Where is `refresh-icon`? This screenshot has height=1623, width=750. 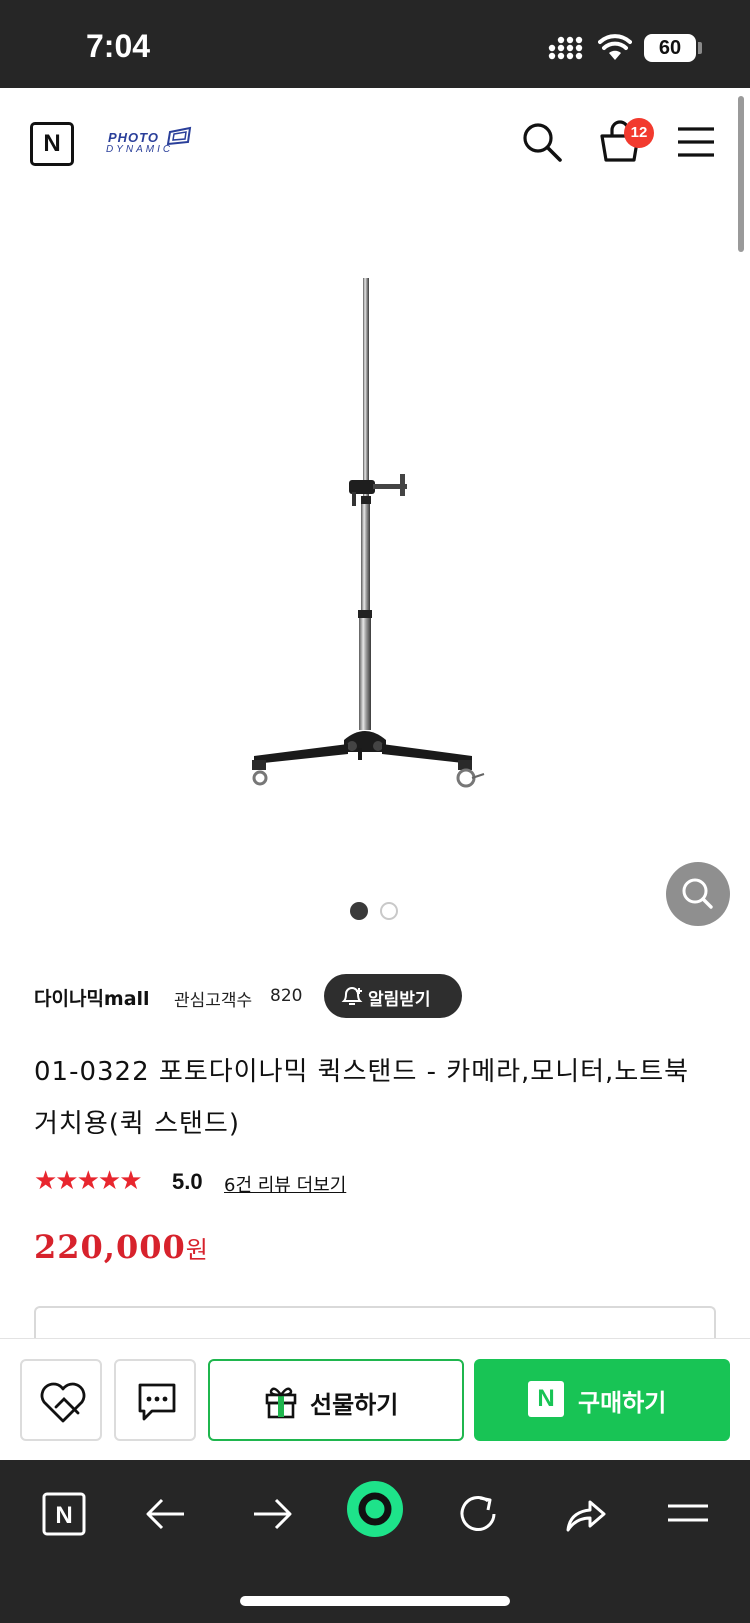
refresh-icon is located at coordinates (478, 1513).